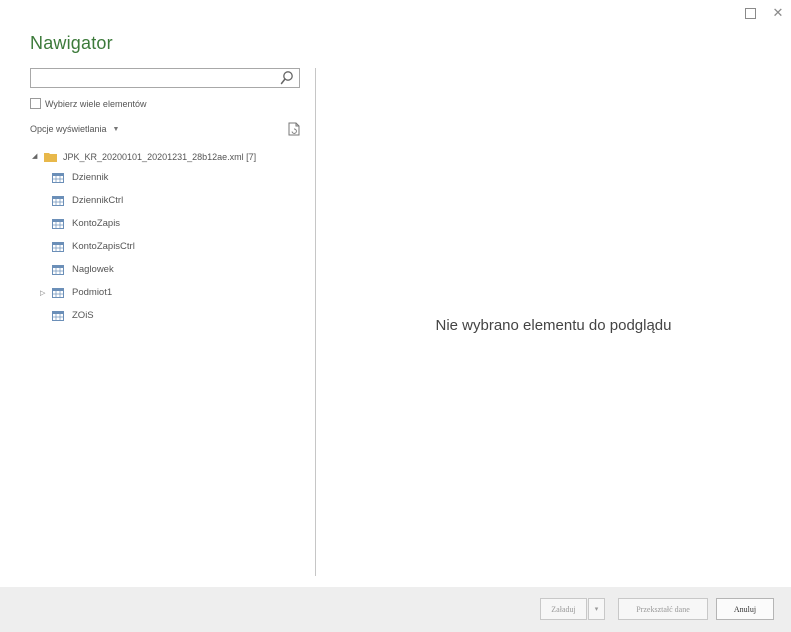 This screenshot has height=632, width=791. Describe the element at coordinates (42, 293) in the screenshot. I see `expand-arrow-icon: ▷` at that location.